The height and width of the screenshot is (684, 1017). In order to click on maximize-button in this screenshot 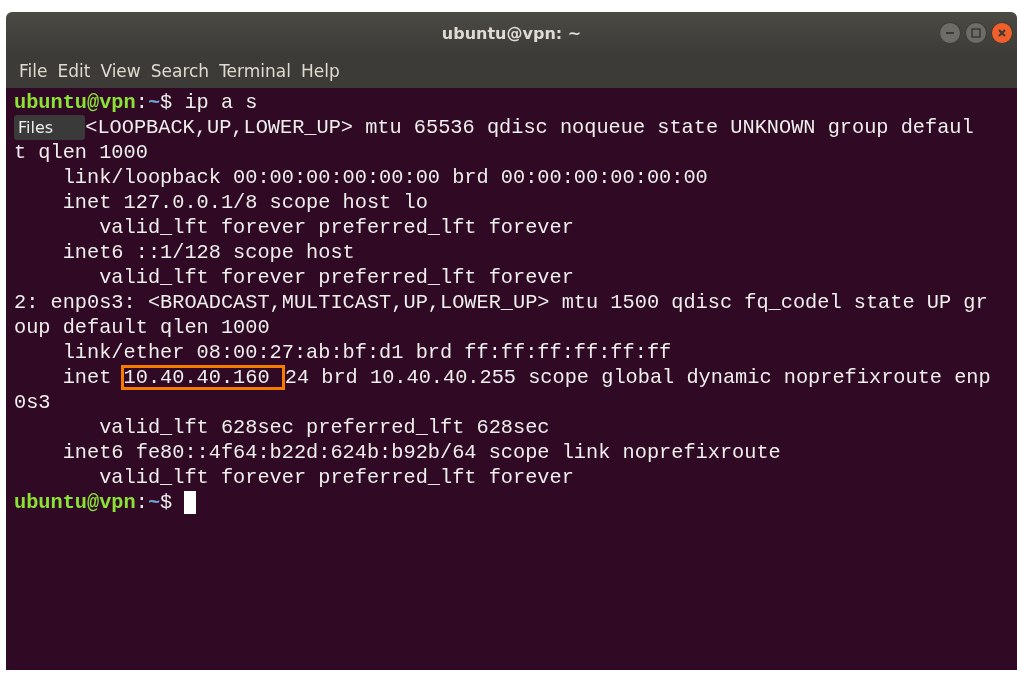, I will do `click(976, 33)`.